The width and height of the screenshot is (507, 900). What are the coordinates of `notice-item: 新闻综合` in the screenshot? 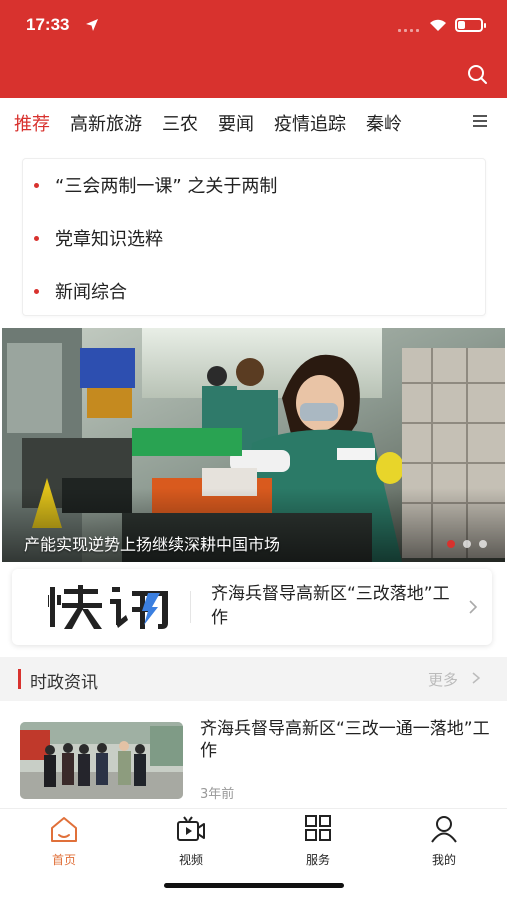 It's located at (255, 291).